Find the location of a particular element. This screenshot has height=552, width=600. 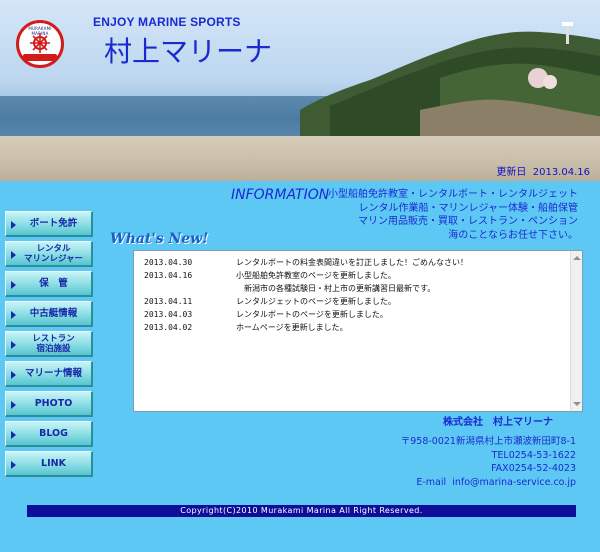

marina-logo: MURAKAMI MARINA is located at coordinates (40, 44).